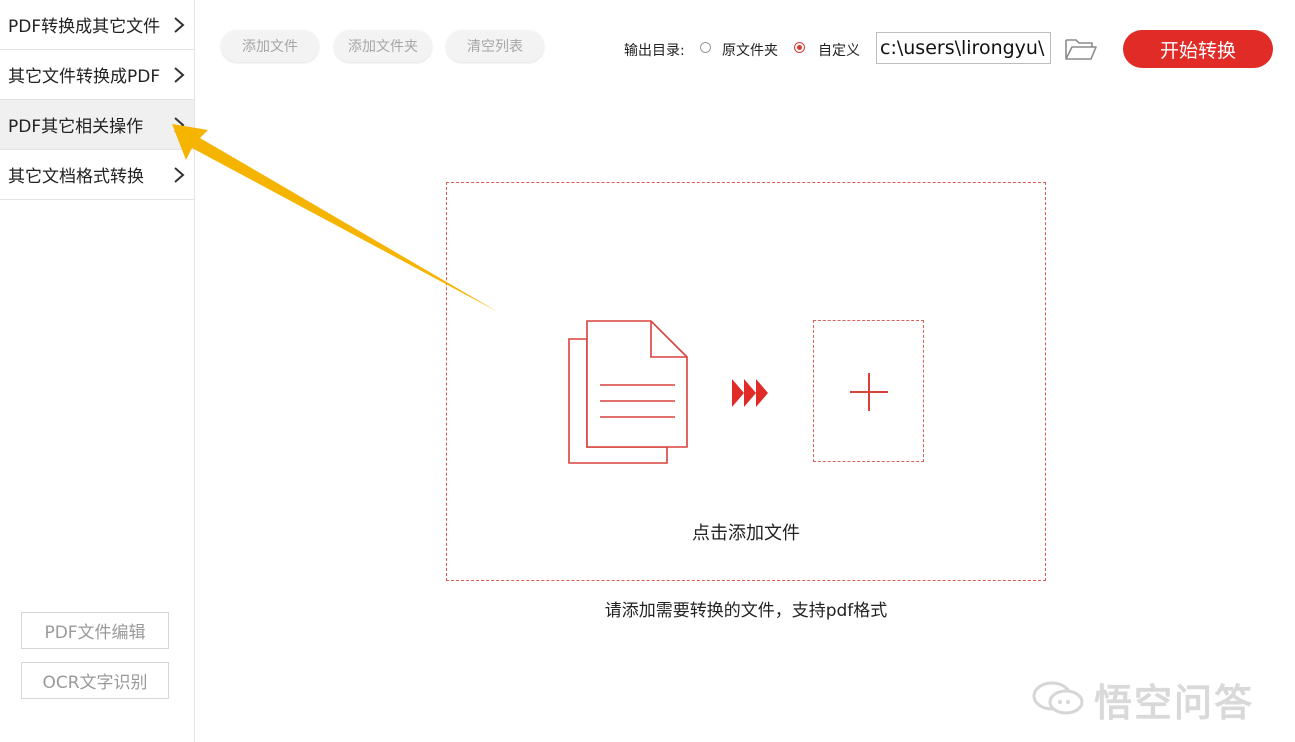 The image size is (1295, 742). What do you see at coordinates (746, 611) in the screenshot?
I see `supported-format-hint: 请添加需要转换的文件，支持pdf格式` at bounding box center [746, 611].